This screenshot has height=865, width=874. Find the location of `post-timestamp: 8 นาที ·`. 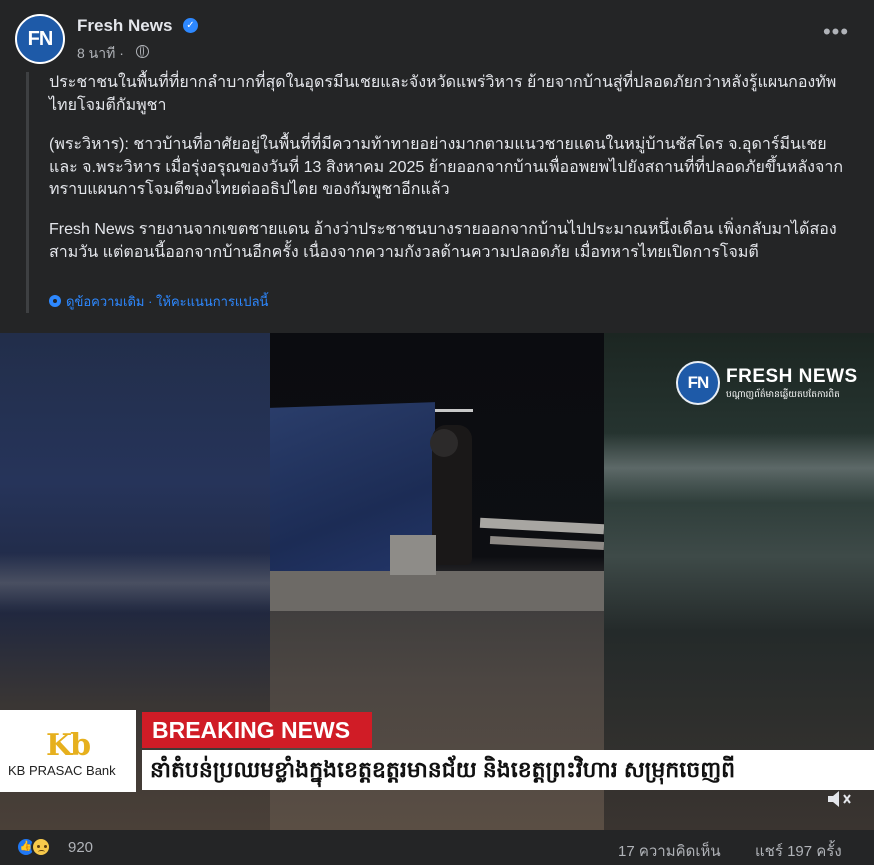

post-timestamp: 8 นาที · is located at coordinates (100, 54).